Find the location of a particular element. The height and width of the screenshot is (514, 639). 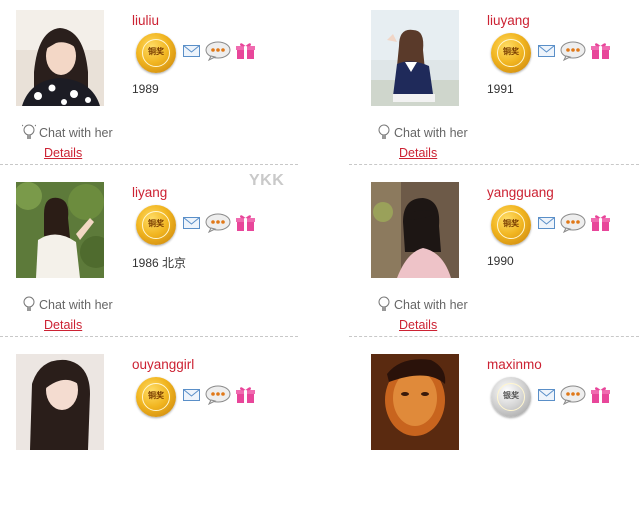

profile-card-ouyanggirl: ouyanggirl 铜奖 is located at coordinates (166, 434).